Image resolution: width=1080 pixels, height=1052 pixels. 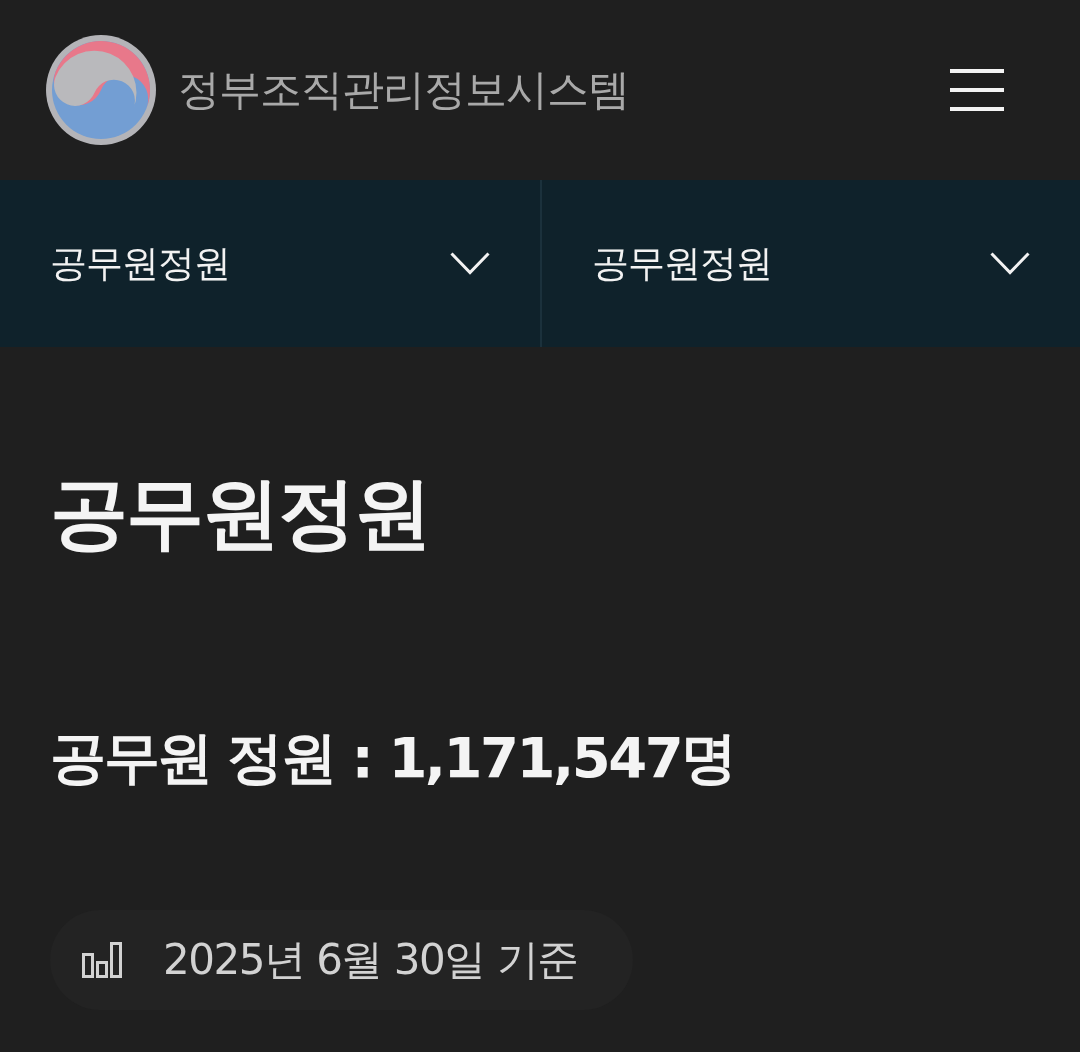 I want to click on page-heading: 공무원정원, so click(x=240, y=513).